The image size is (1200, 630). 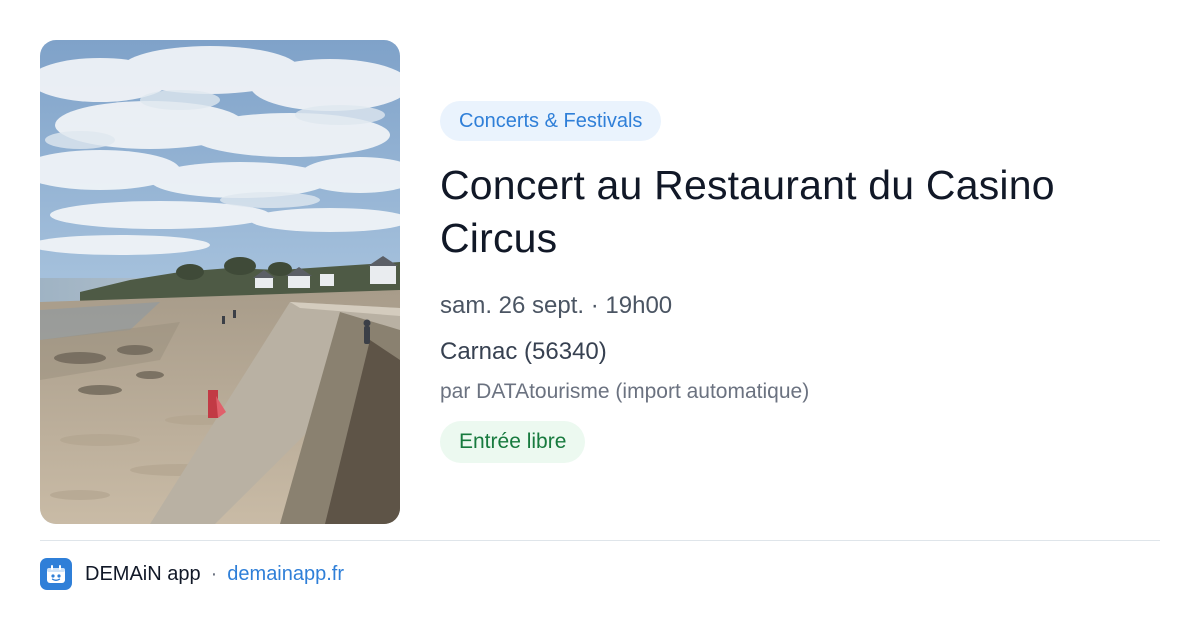 I want to click on event-date: sam. 26 sept. · 19h00, so click(x=556, y=305).